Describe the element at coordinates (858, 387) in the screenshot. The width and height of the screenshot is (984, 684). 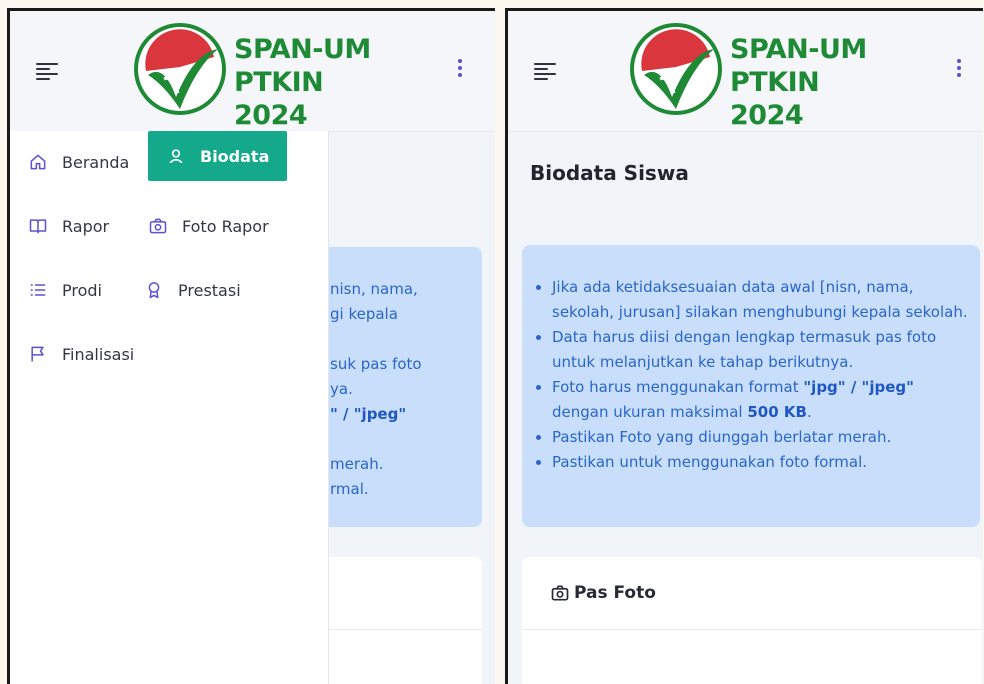
I see `notice-format: "jpg" / "jpeg"` at that location.